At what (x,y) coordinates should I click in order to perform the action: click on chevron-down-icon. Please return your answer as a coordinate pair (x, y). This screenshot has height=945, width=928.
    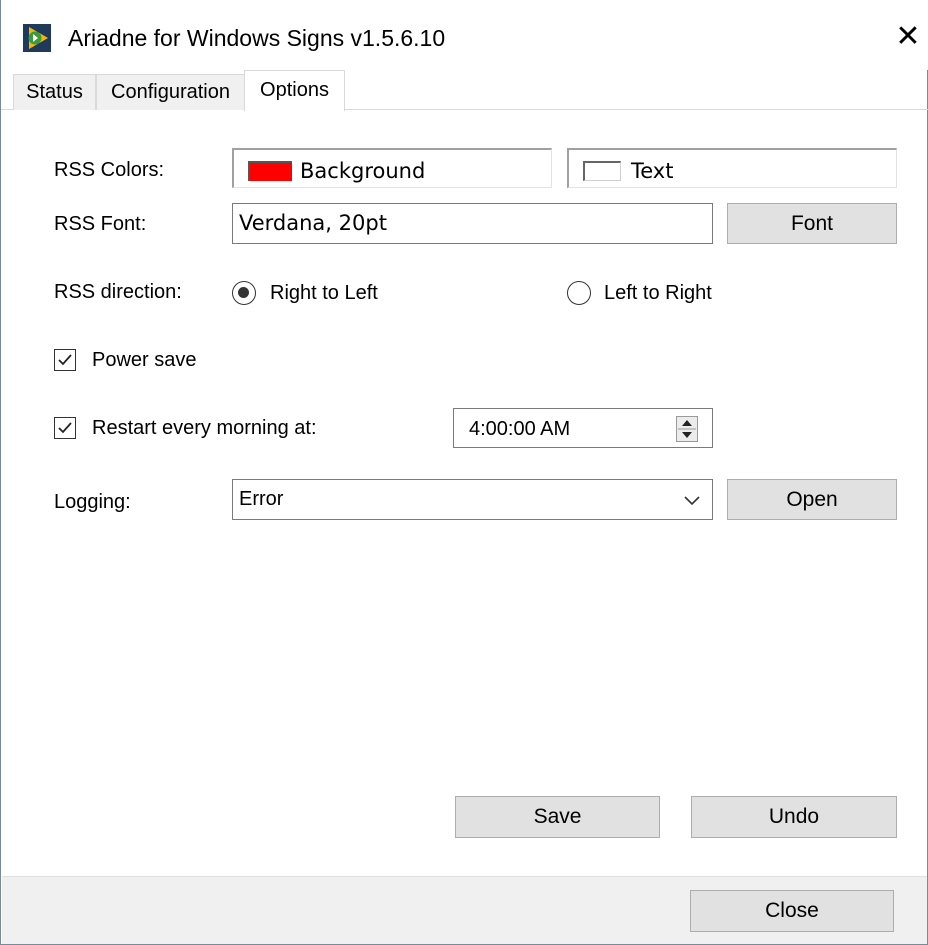
    Looking at the image, I should click on (692, 501).